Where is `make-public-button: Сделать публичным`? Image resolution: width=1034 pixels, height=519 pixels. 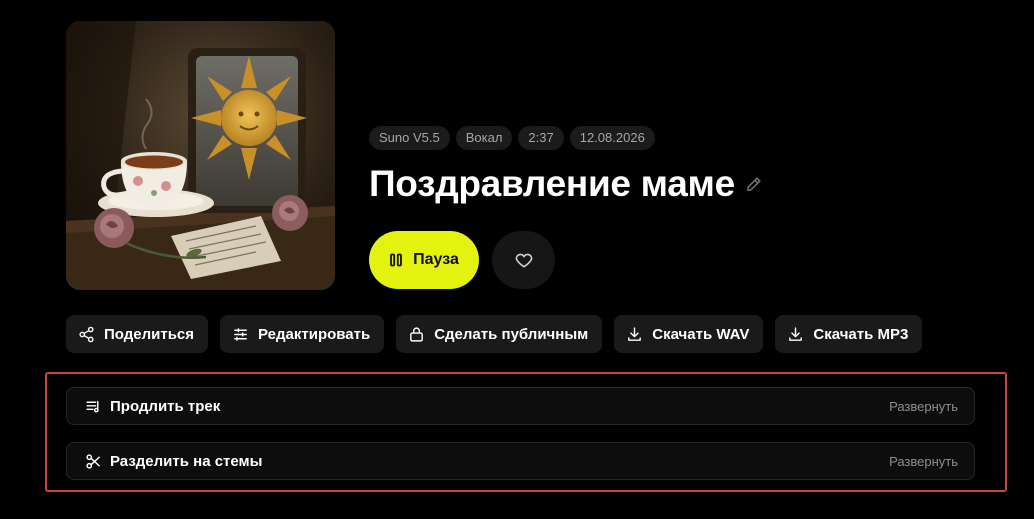 make-public-button: Сделать публичным is located at coordinates (499, 334).